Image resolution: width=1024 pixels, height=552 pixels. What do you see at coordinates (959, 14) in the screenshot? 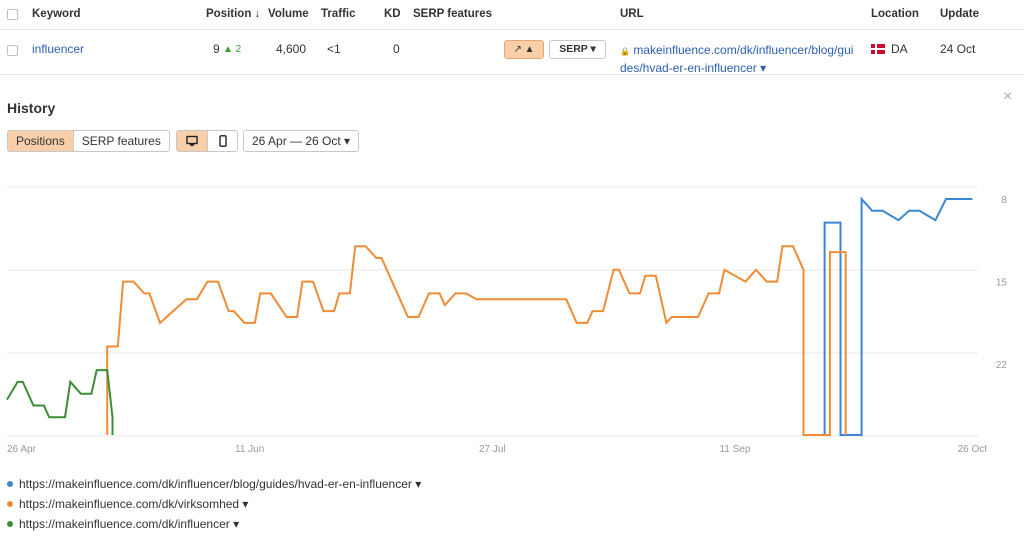
I see `header-update: Update` at bounding box center [959, 14].